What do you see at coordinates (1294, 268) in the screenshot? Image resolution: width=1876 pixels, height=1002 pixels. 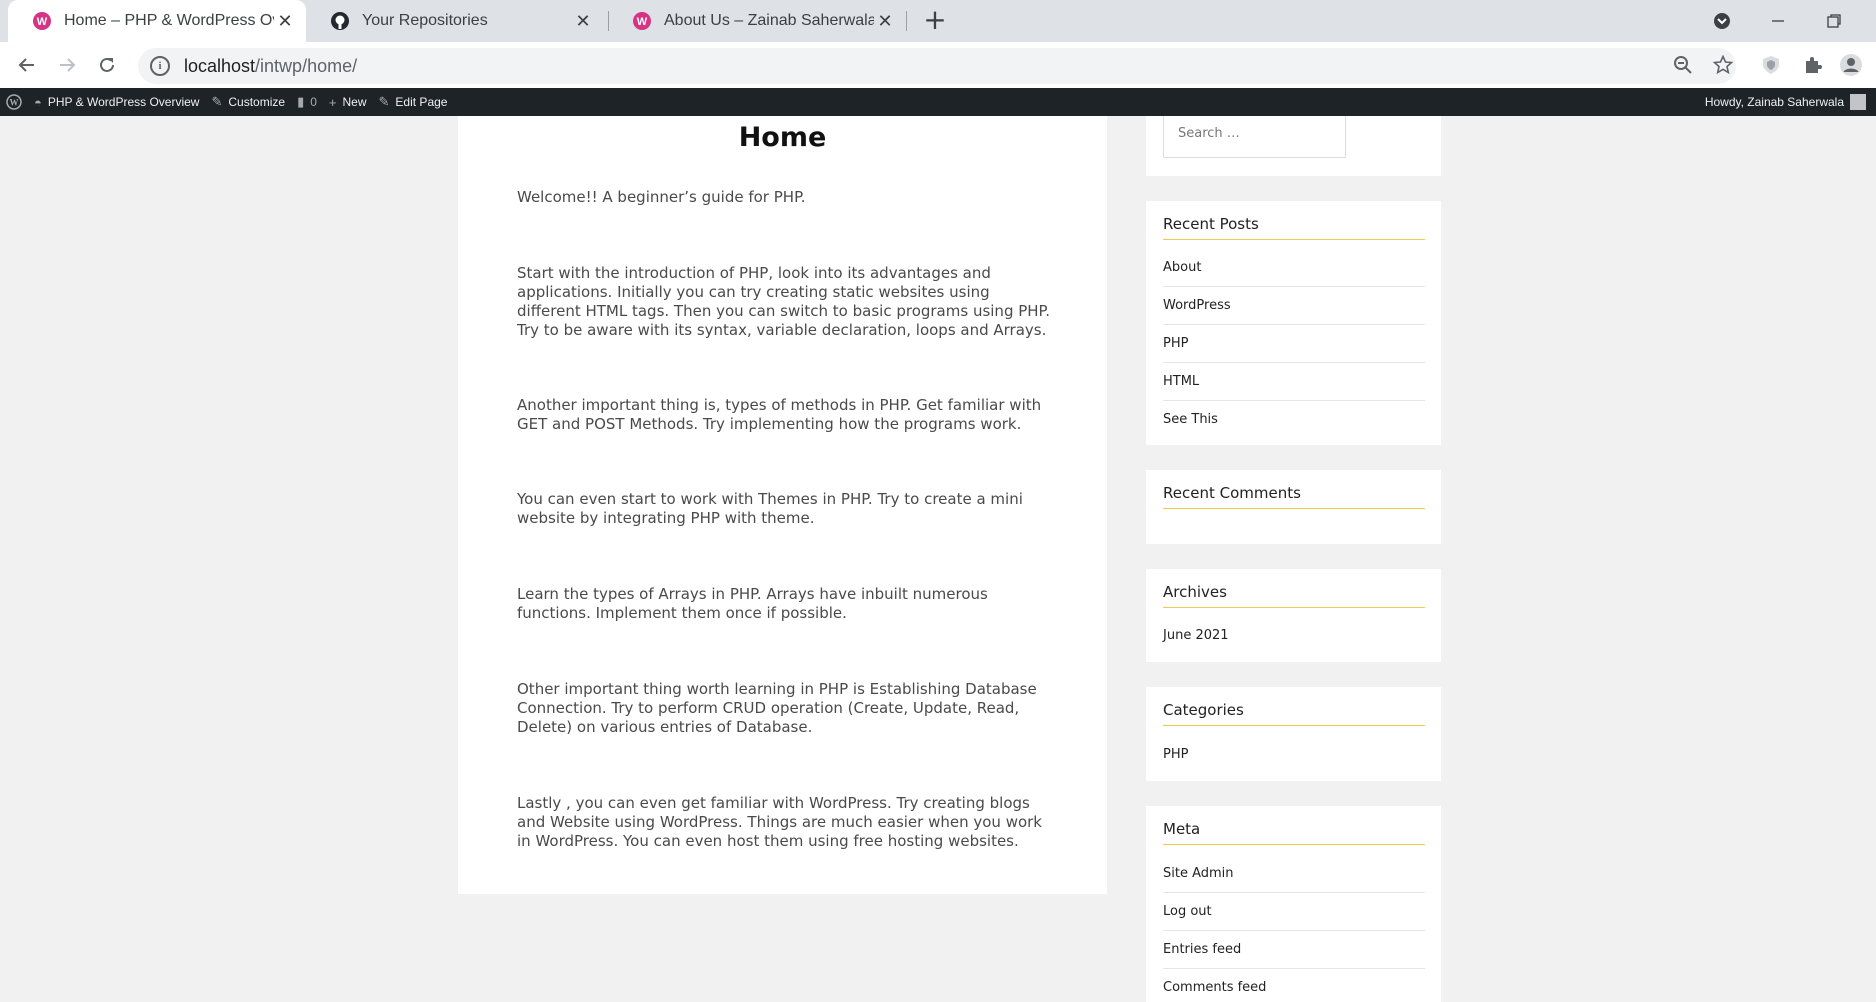 I see `recent-post-link: About` at bounding box center [1294, 268].